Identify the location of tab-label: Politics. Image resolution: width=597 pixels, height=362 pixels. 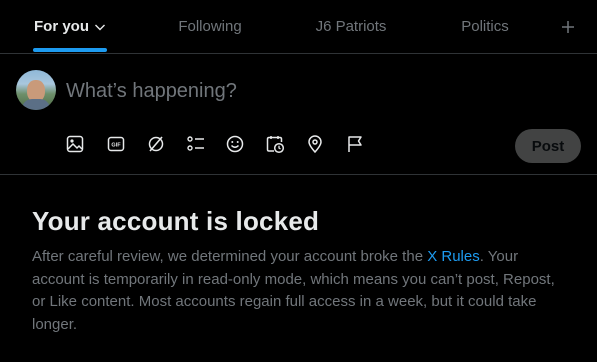
(485, 26).